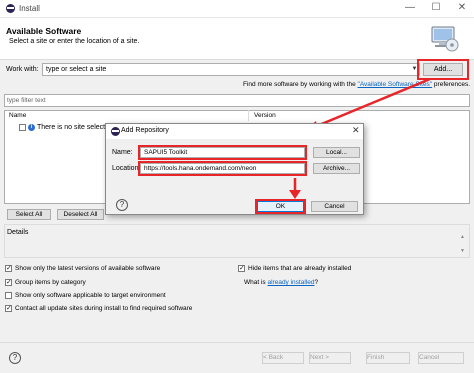  I want to click on no-site-message: There is no site selected., so click(76, 127).